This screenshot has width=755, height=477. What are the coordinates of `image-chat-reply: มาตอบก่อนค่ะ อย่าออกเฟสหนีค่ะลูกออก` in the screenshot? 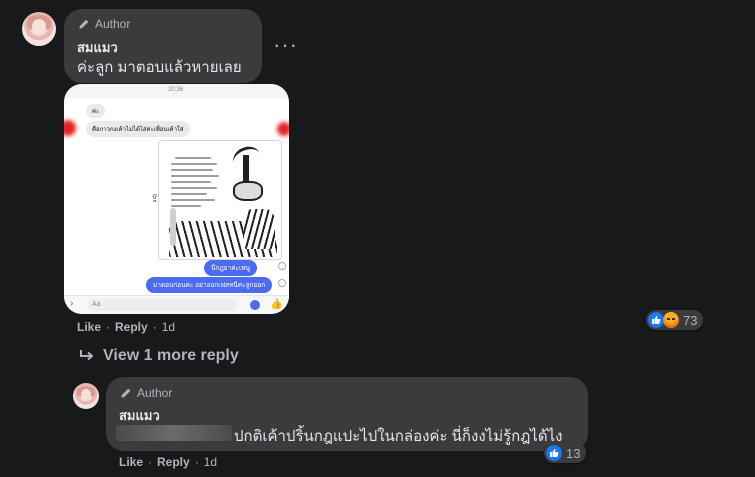 It's located at (209, 285).